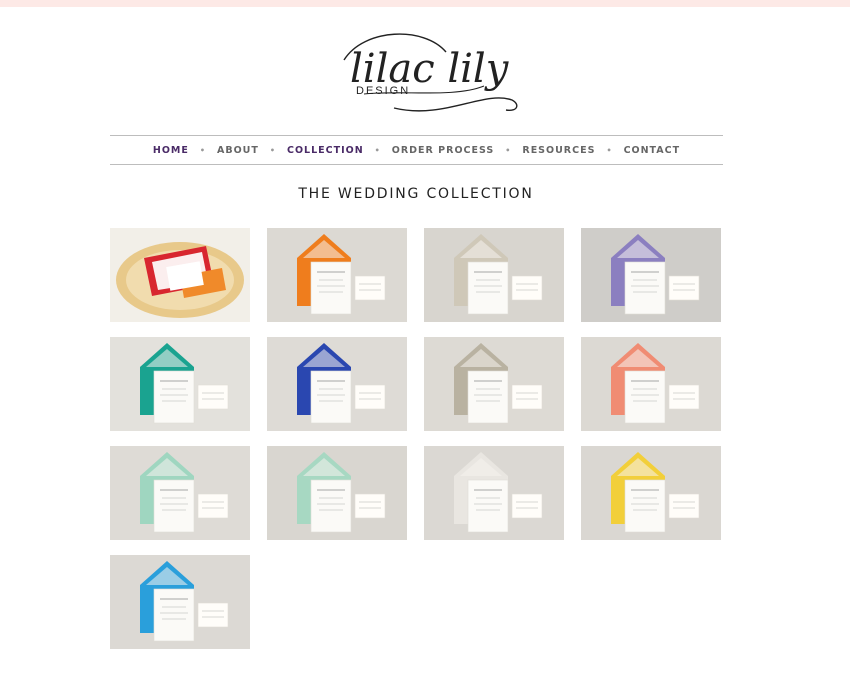 This screenshot has height=691, width=850. Describe the element at coordinates (430, 72) in the screenshot. I see `logo-mark: lilac lily DESIGN` at that location.